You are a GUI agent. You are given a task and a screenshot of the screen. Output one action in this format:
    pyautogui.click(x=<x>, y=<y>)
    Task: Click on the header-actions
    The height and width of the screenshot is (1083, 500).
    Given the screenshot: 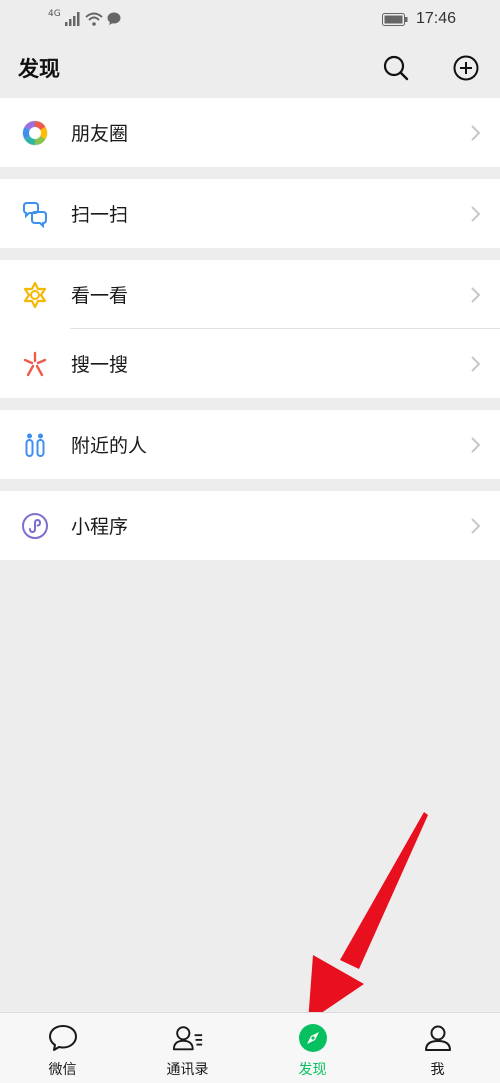 What is the action you would take?
    pyautogui.click(x=431, y=68)
    